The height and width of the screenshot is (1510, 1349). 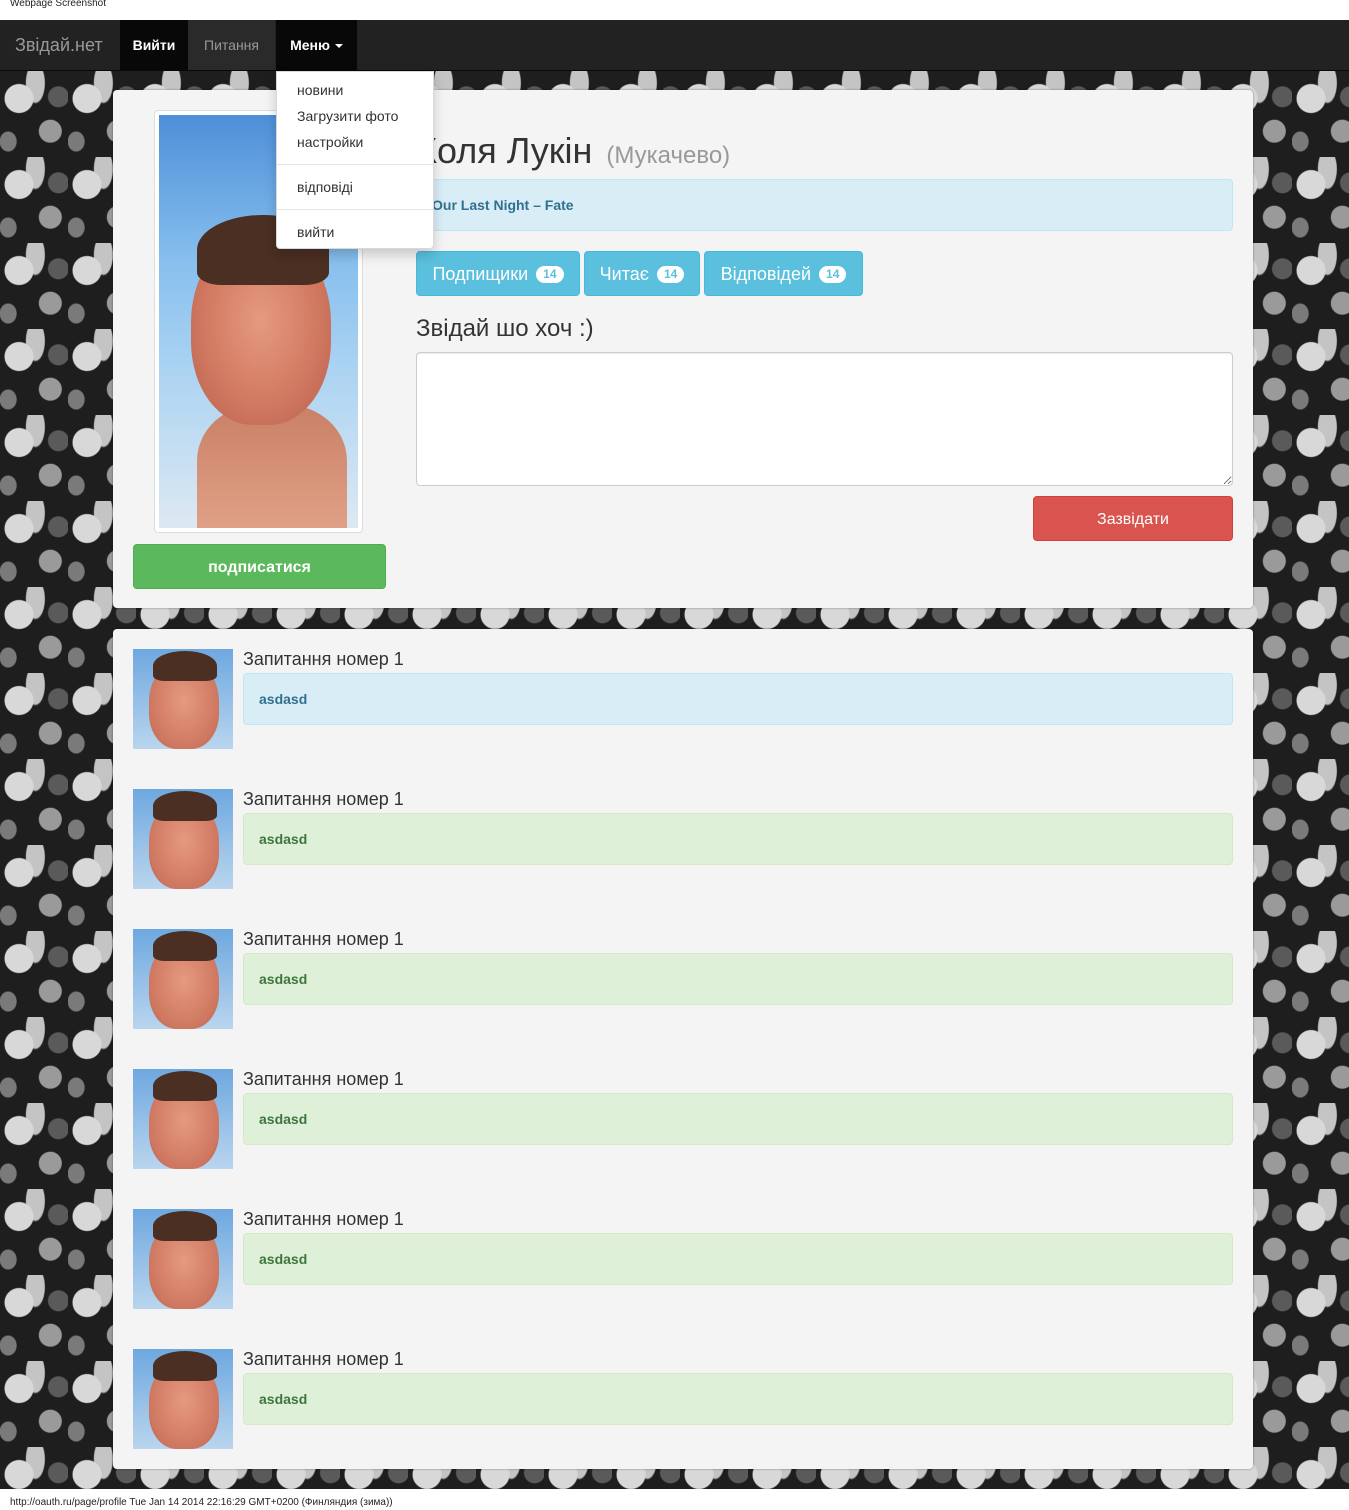 What do you see at coordinates (154, 45) in the screenshot?
I see `nav-login: Вийти` at bounding box center [154, 45].